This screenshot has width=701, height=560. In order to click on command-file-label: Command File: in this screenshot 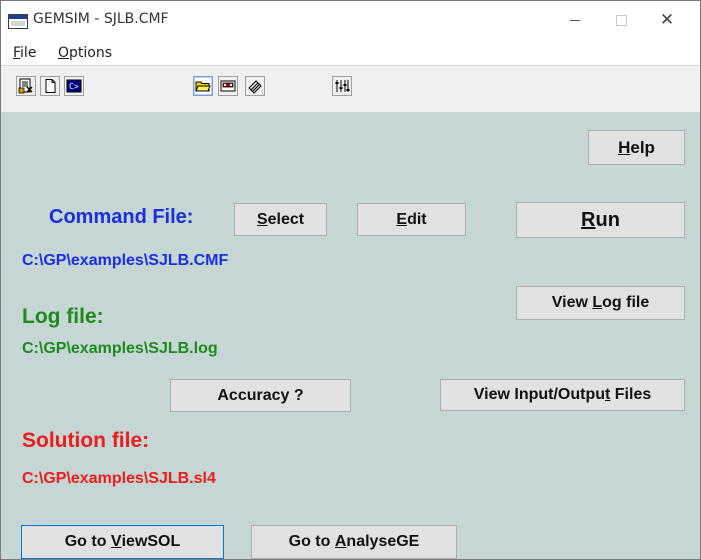, I will do `click(121, 217)`.